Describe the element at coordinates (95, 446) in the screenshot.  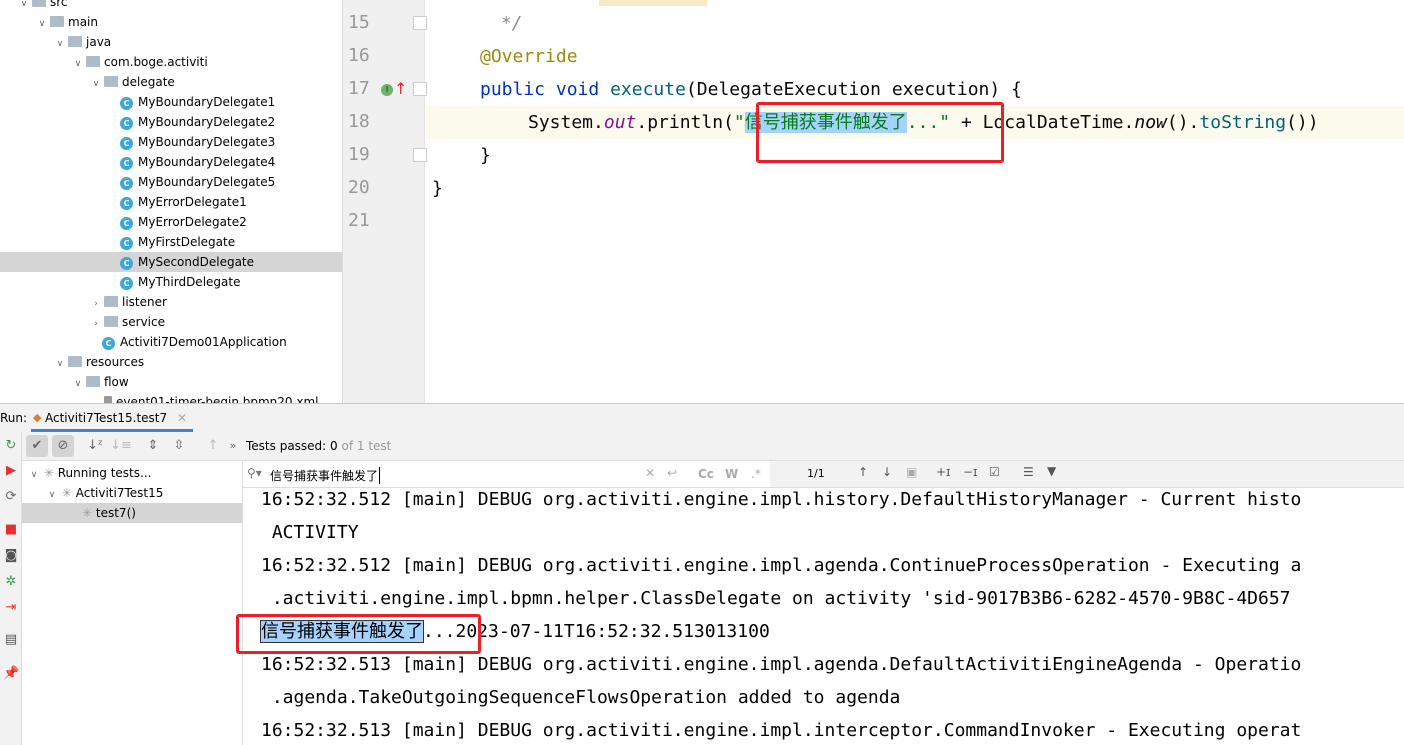
I see `sort-alpha-icon: ↓ᶻ` at that location.